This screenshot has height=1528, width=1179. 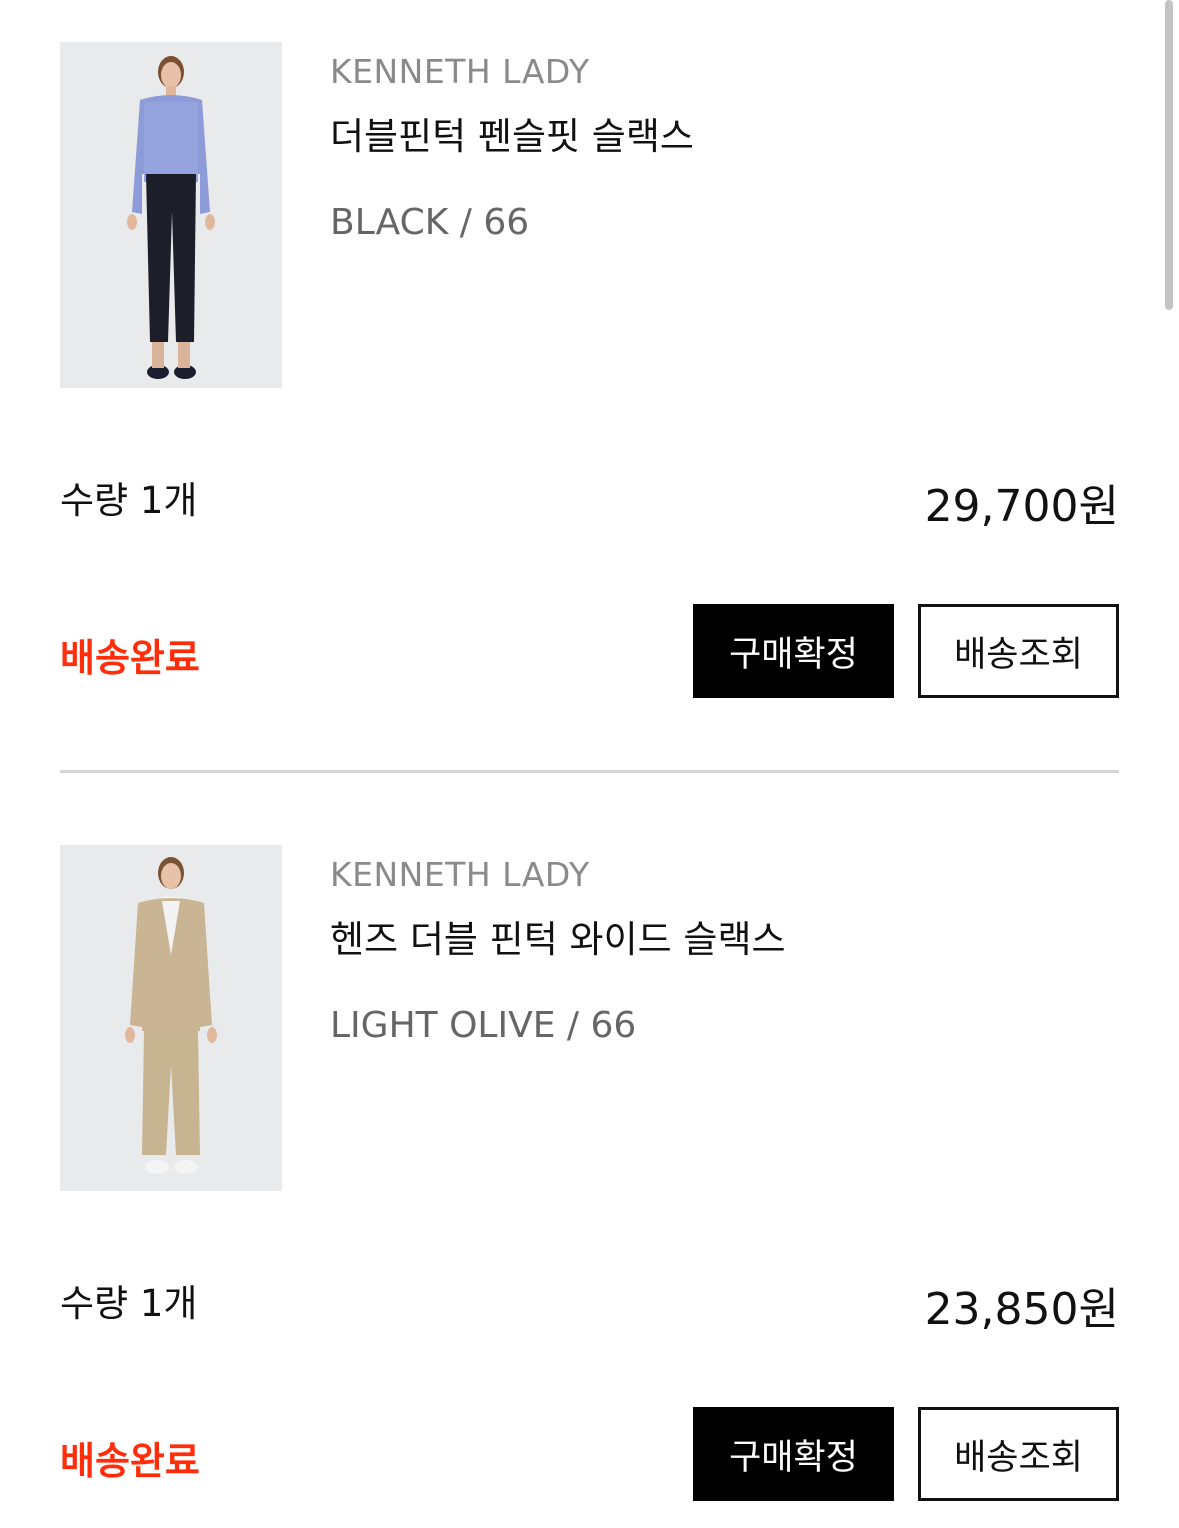 I want to click on product-name: 헨즈 더블 핀턱 와이드 슬랙스, so click(x=558, y=936).